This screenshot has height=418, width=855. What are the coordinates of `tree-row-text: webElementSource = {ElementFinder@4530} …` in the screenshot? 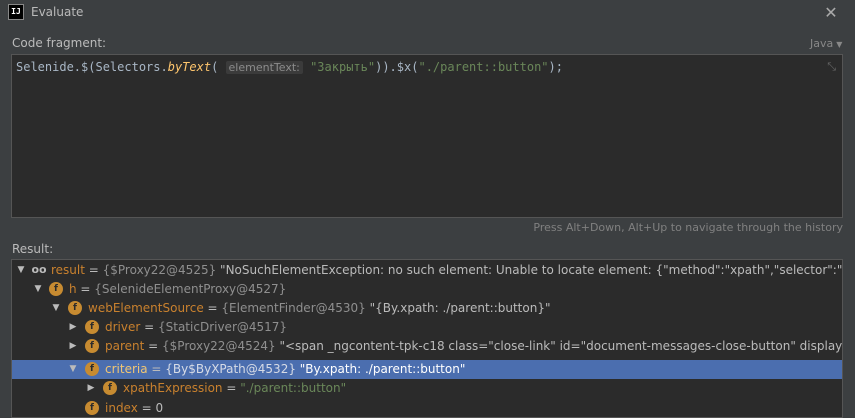 It's located at (319, 308).